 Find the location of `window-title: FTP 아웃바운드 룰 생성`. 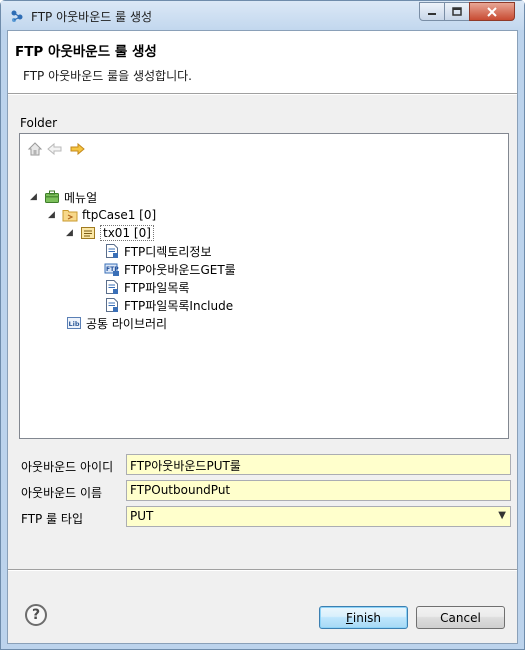

window-title: FTP 아웃바운드 룰 생성 is located at coordinates (92, 17).